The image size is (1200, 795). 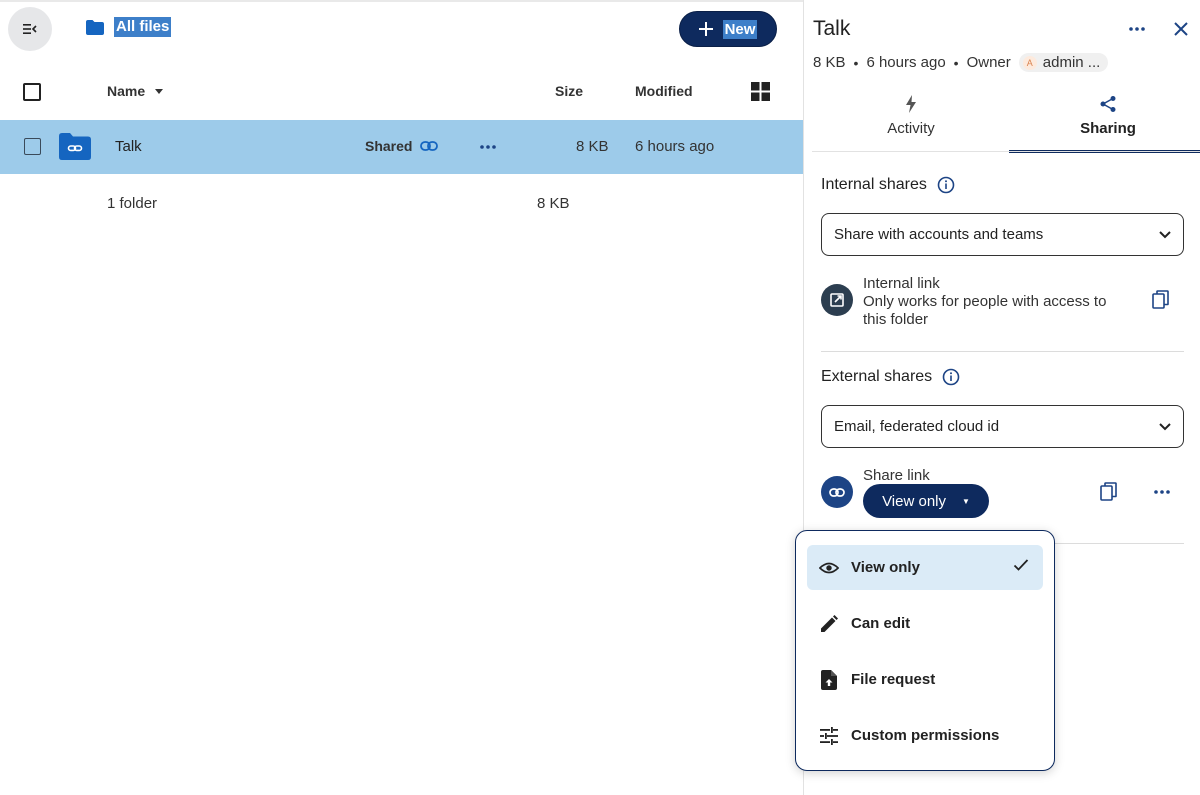 What do you see at coordinates (32, 146) in the screenshot?
I see `row-checkbox` at bounding box center [32, 146].